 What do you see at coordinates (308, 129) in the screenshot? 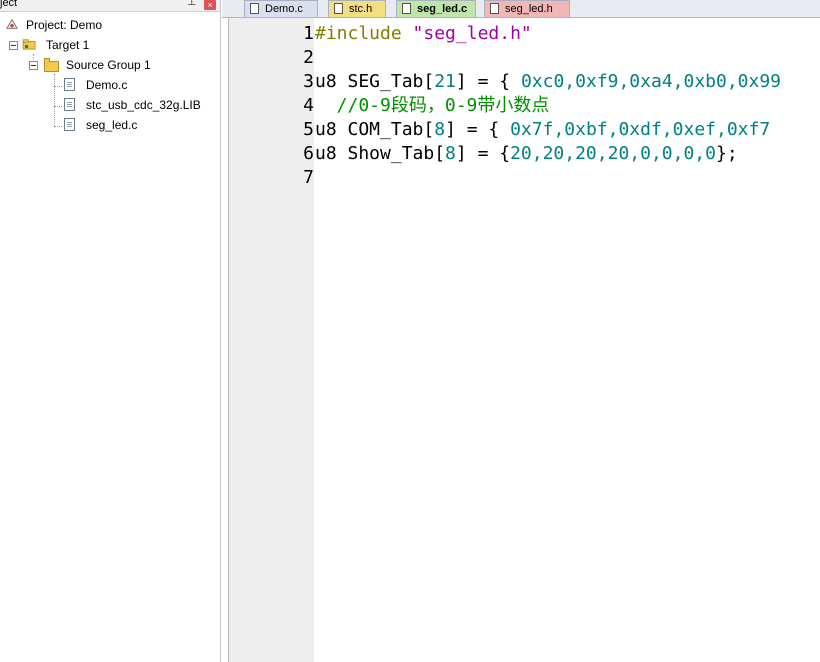
I see `line-number: 5` at bounding box center [308, 129].